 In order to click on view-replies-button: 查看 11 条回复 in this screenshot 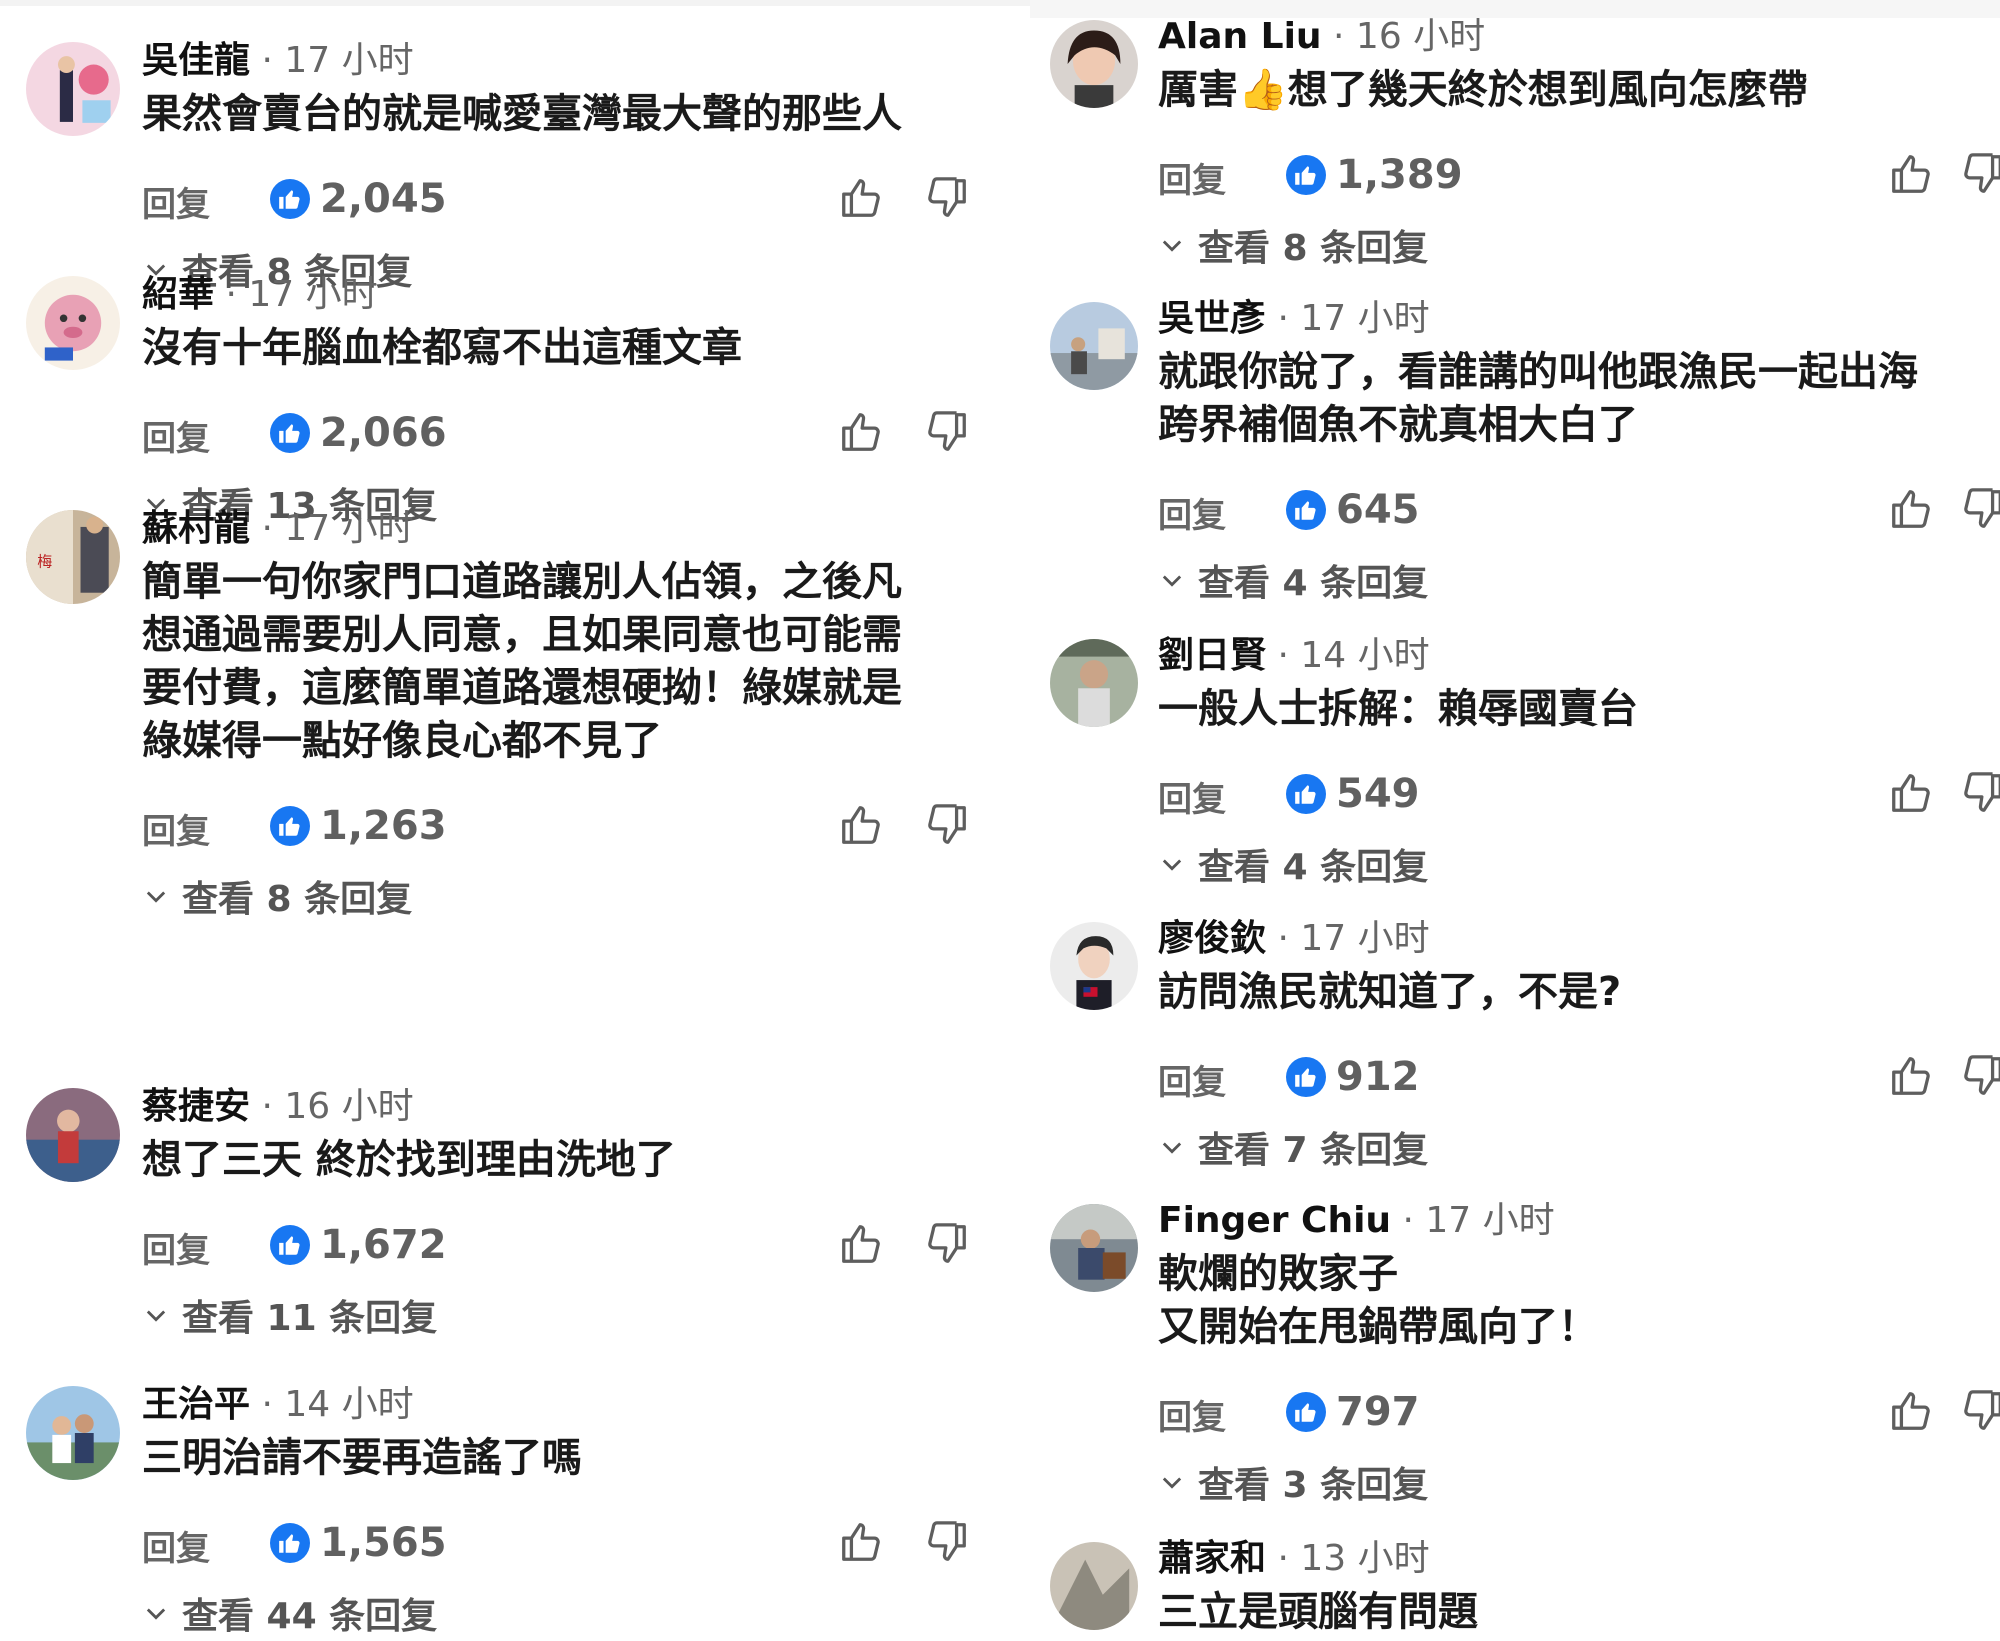, I will do `click(556, 1315)`.